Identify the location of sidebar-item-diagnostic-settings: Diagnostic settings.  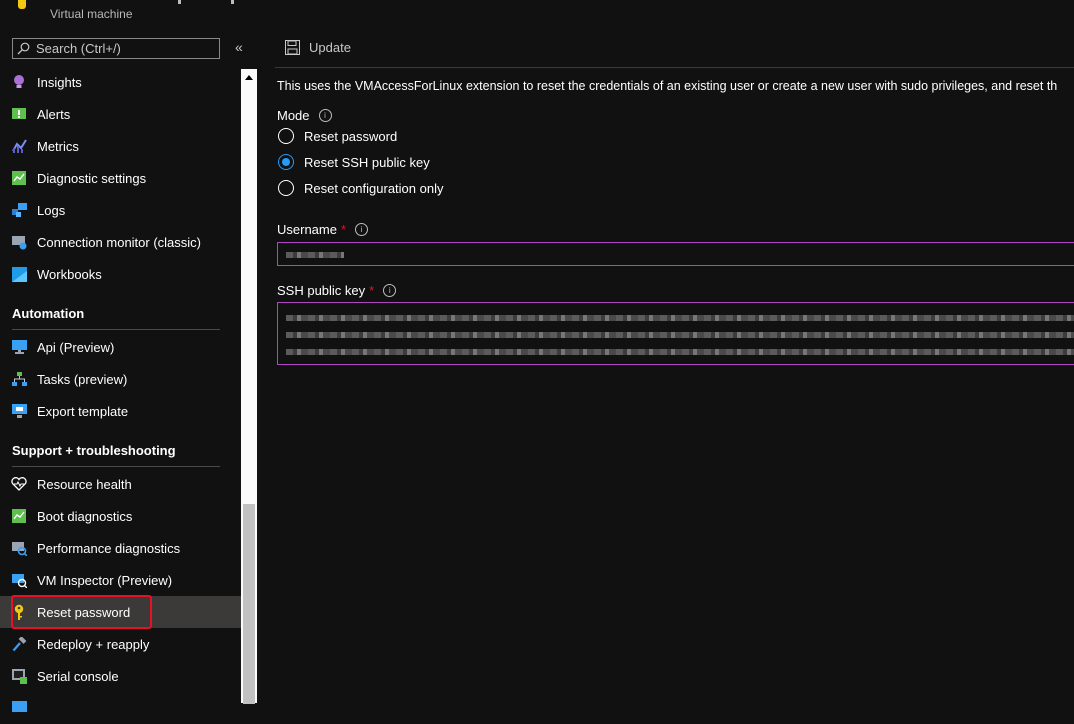
(120, 178).